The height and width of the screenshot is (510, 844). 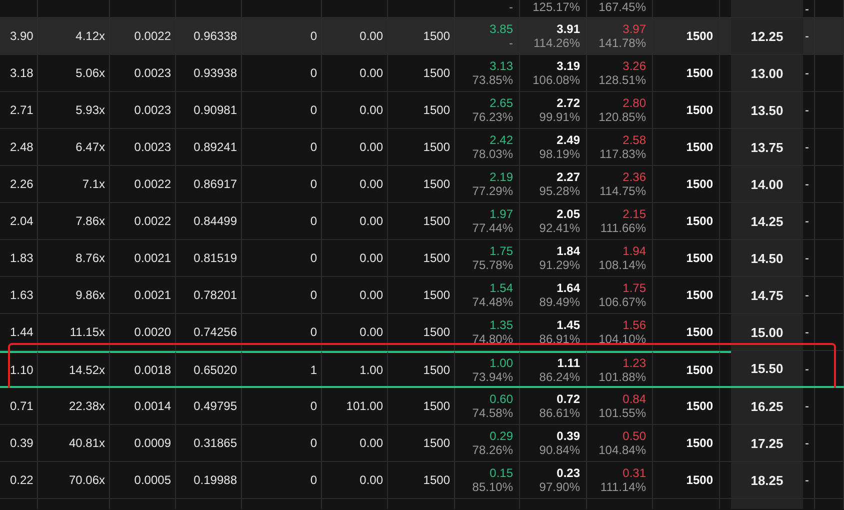 I want to click on percent-text: 106.67%, so click(x=622, y=302).